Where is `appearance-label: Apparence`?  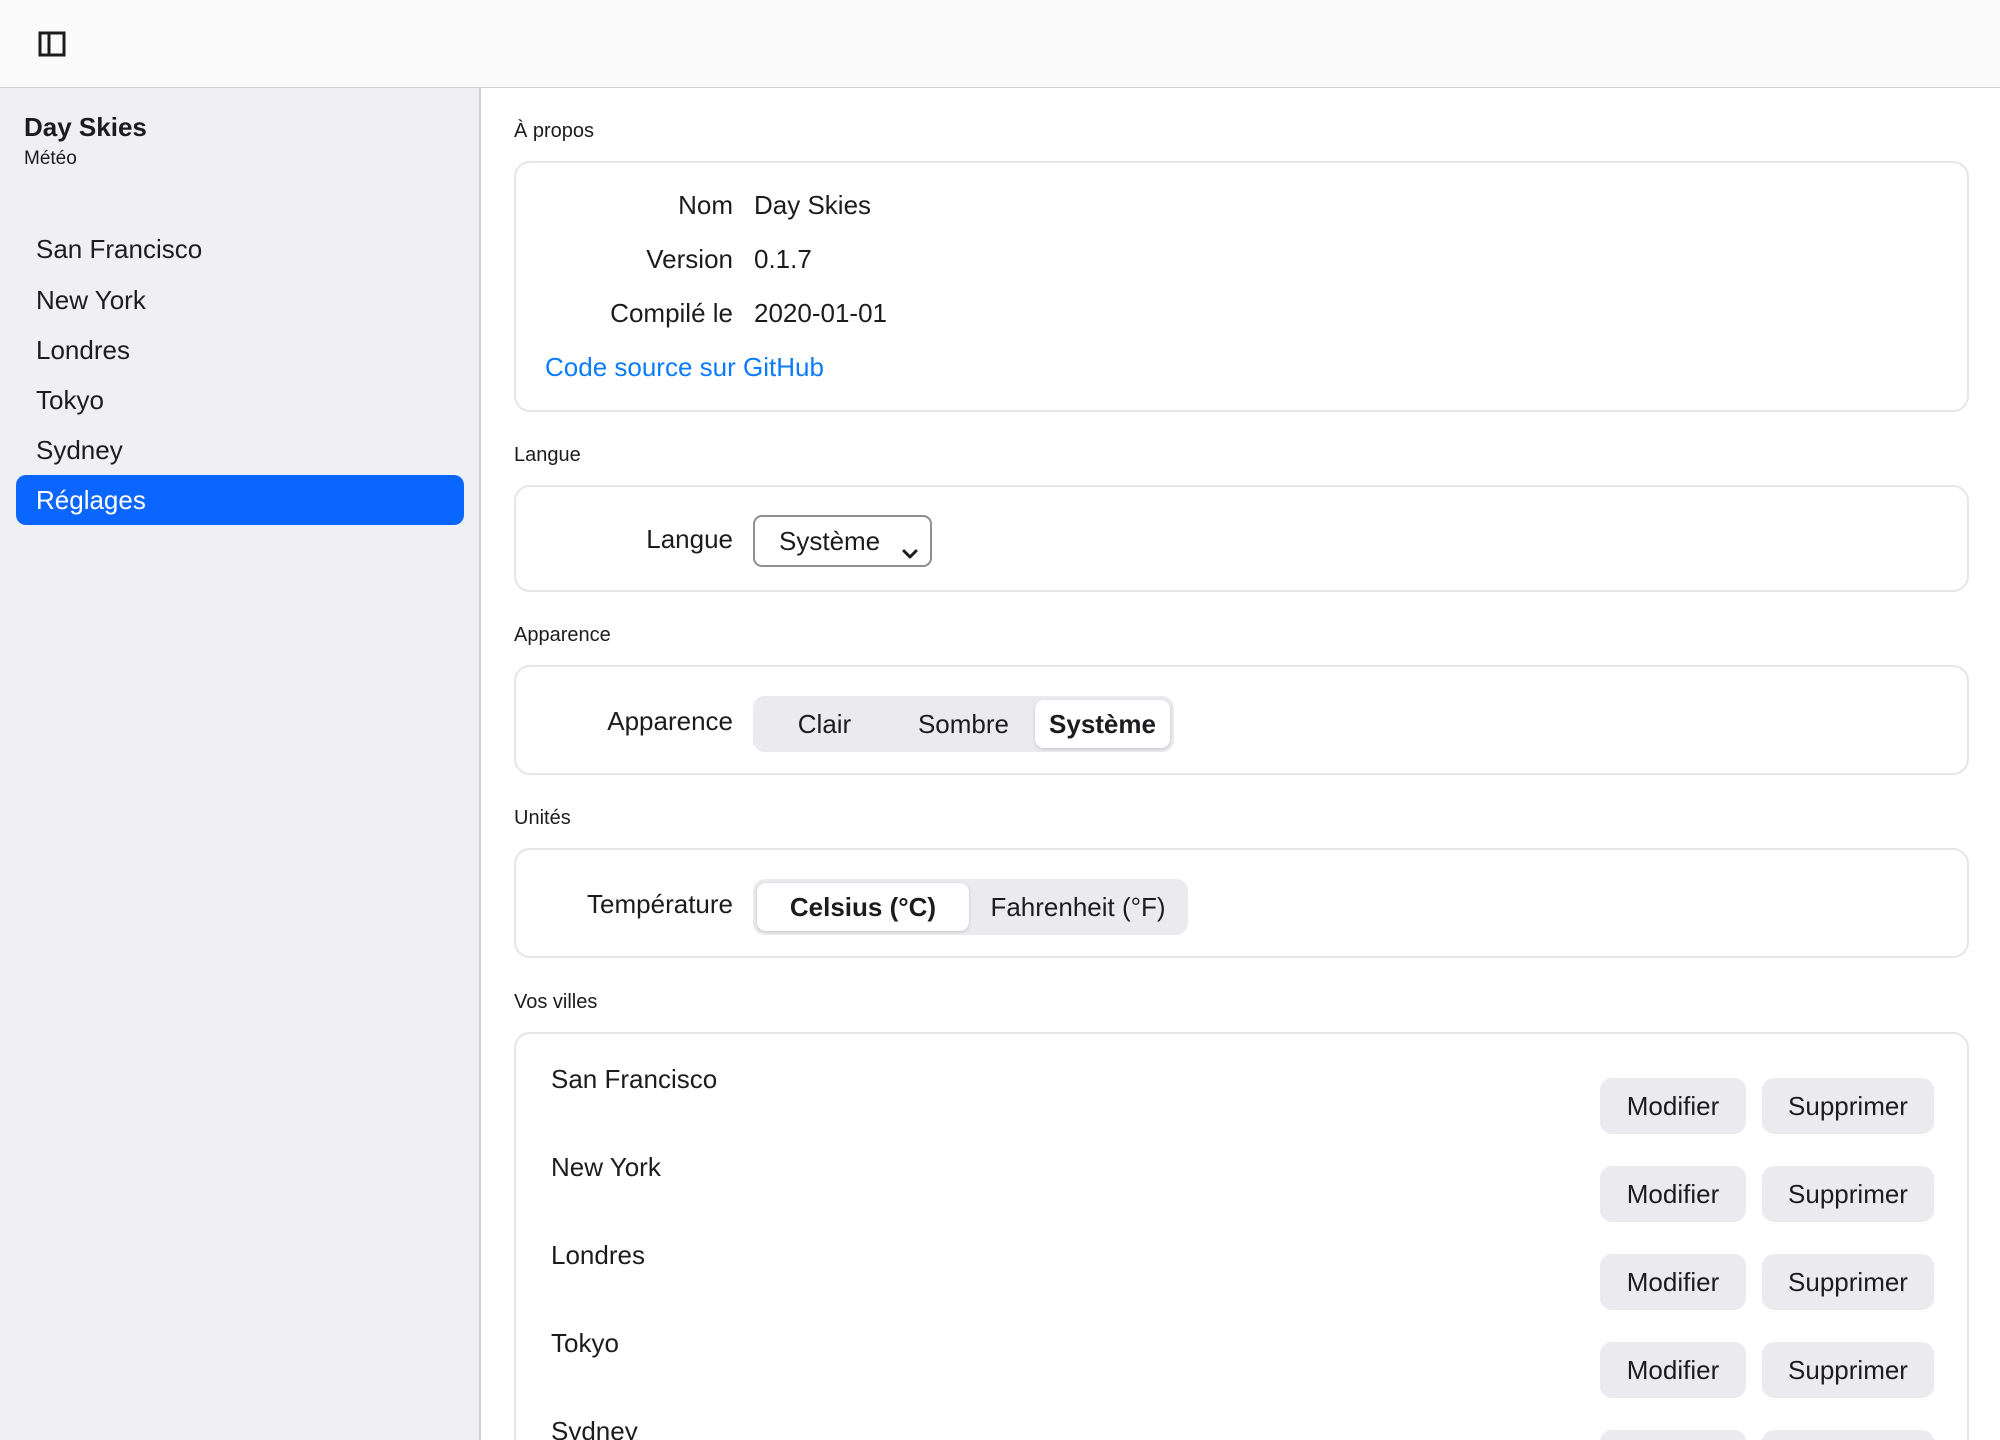 appearance-label: Apparence is located at coordinates (670, 721).